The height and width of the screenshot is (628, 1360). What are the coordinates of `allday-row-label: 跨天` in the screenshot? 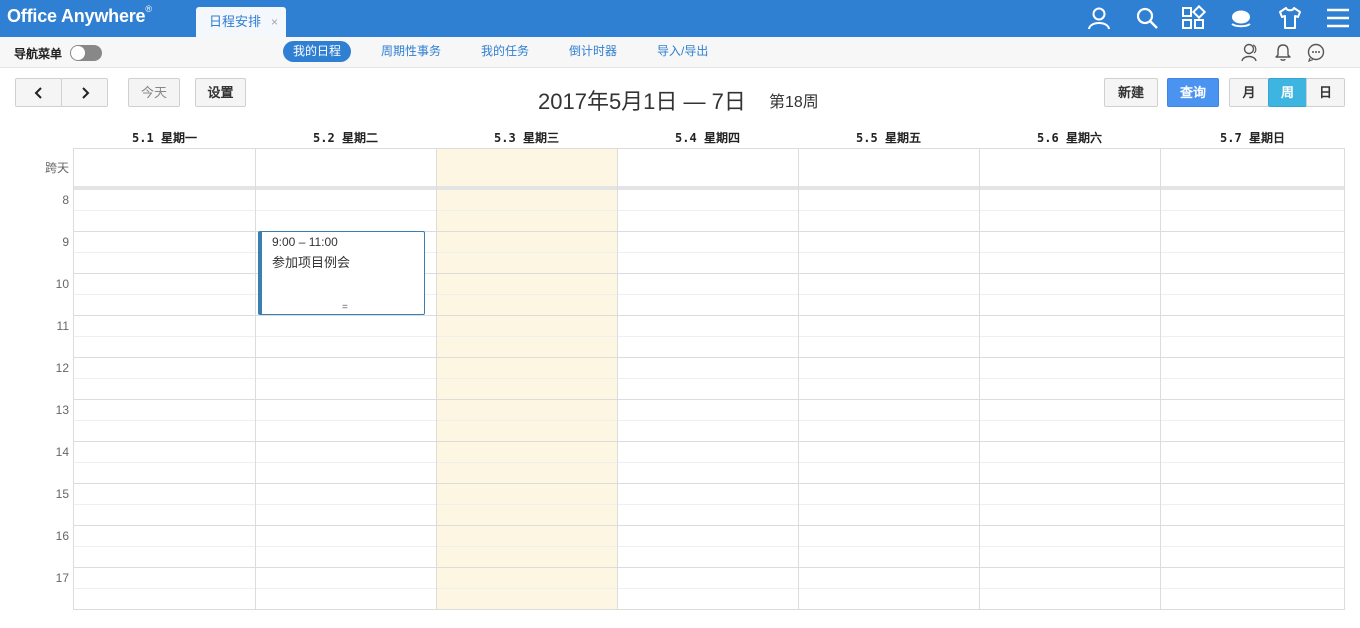 It's located at (56, 168).